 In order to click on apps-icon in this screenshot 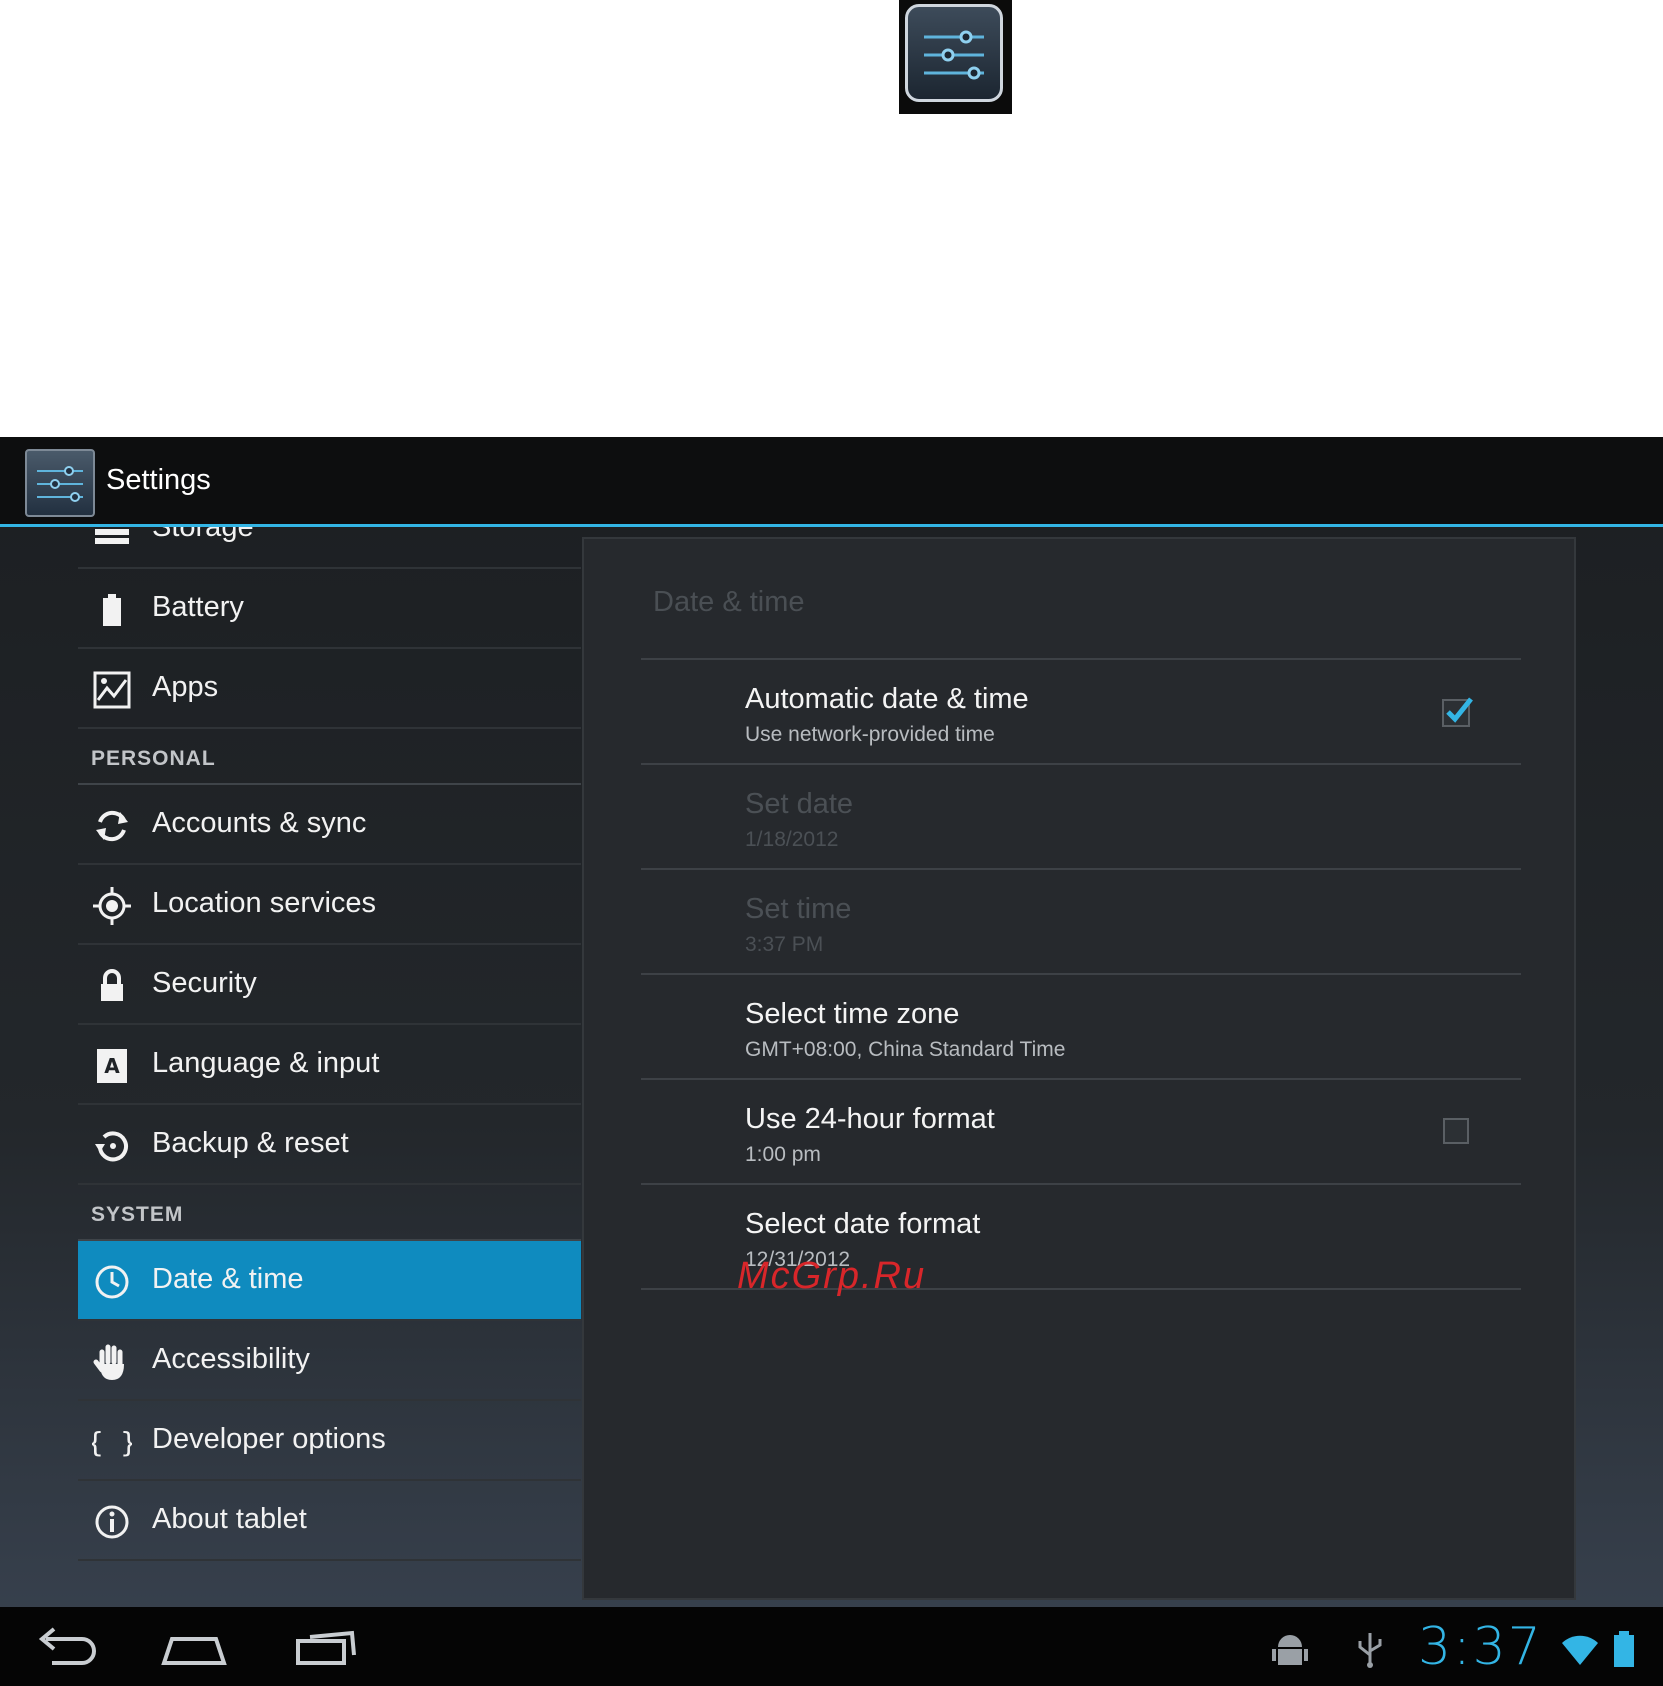, I will do `click(112, 690)`.